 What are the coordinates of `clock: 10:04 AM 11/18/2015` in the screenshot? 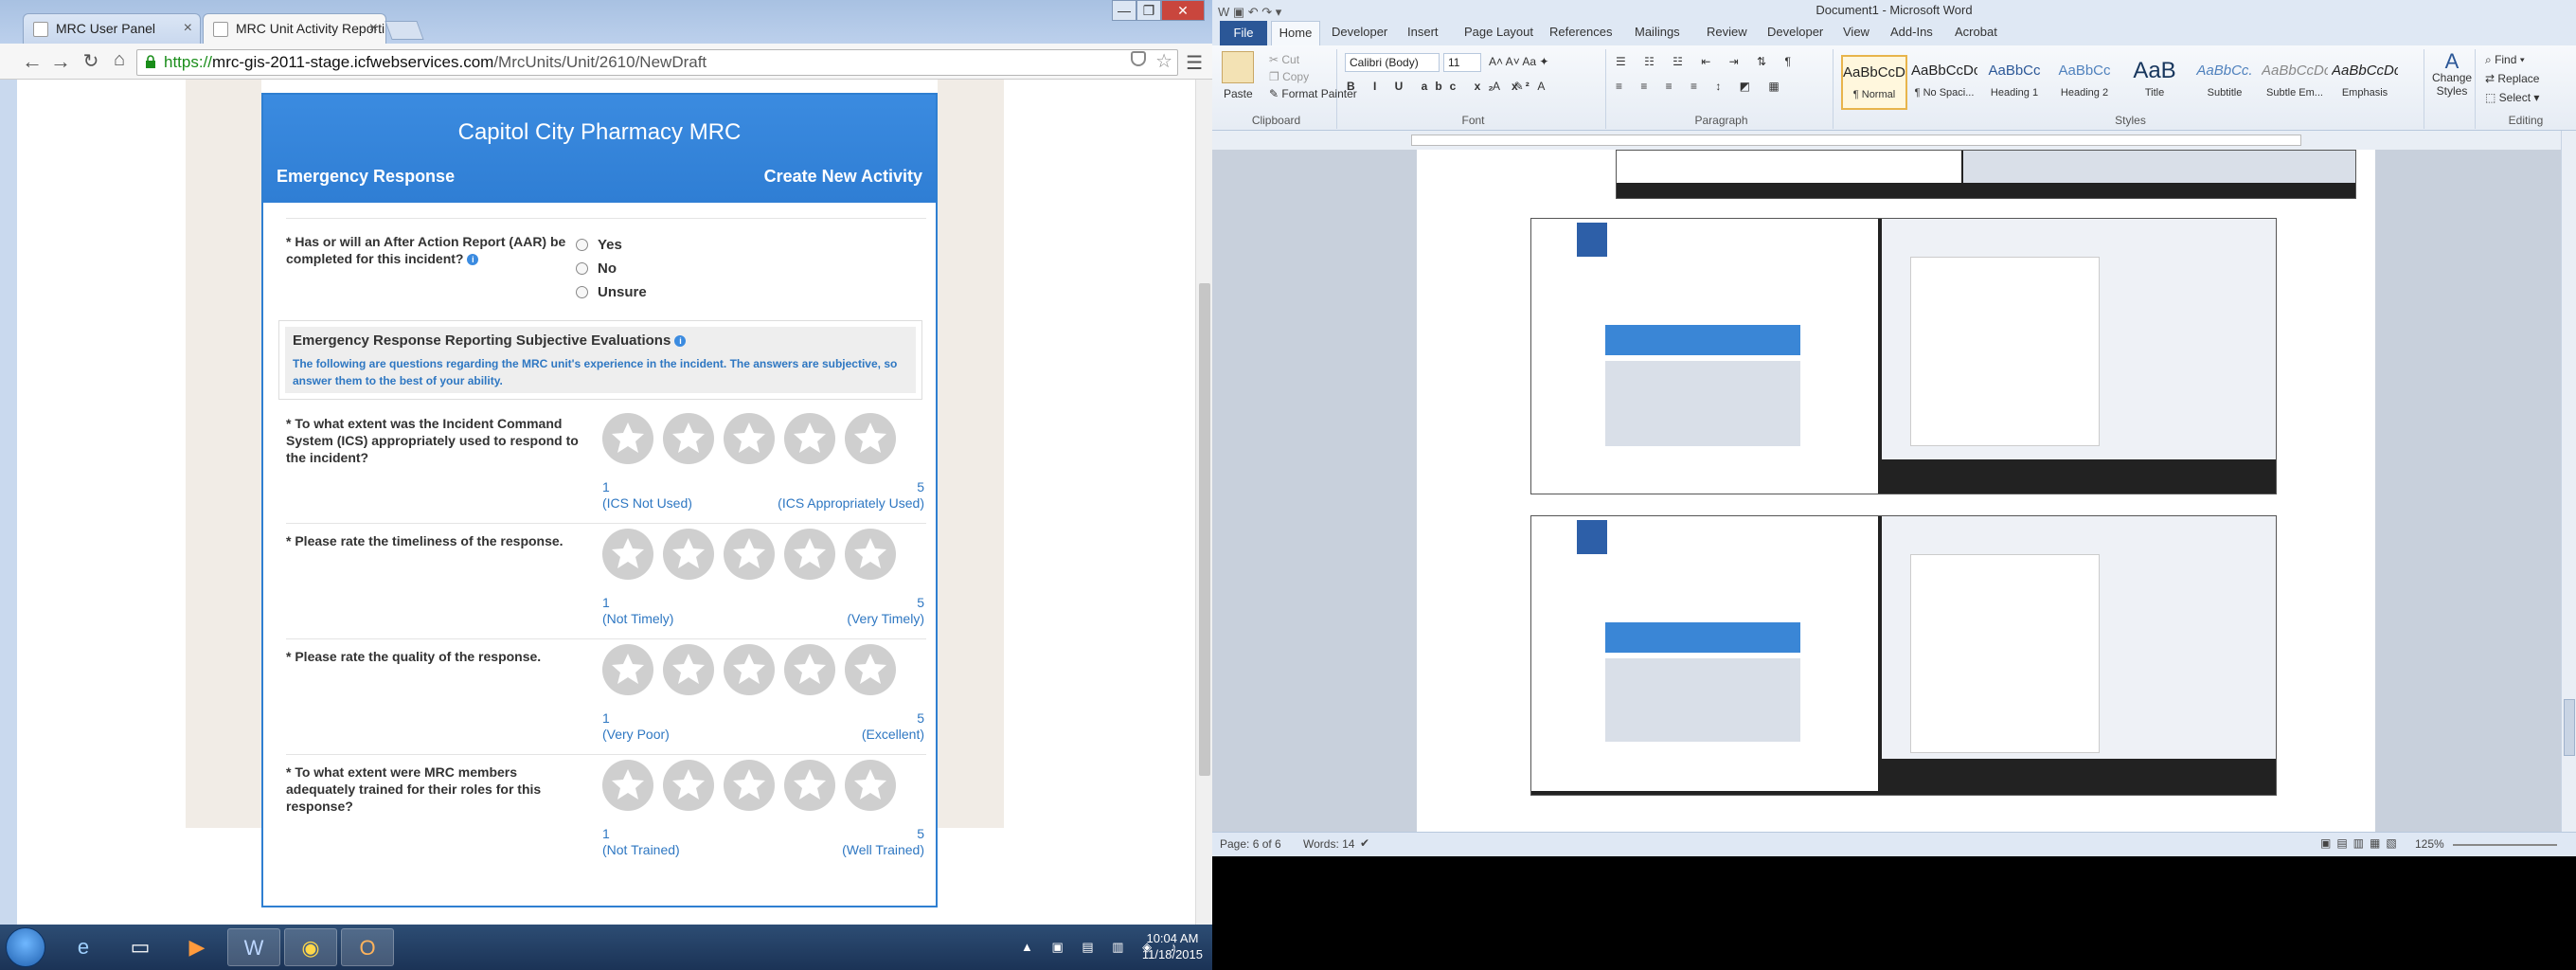 It's located at (1172, 946).